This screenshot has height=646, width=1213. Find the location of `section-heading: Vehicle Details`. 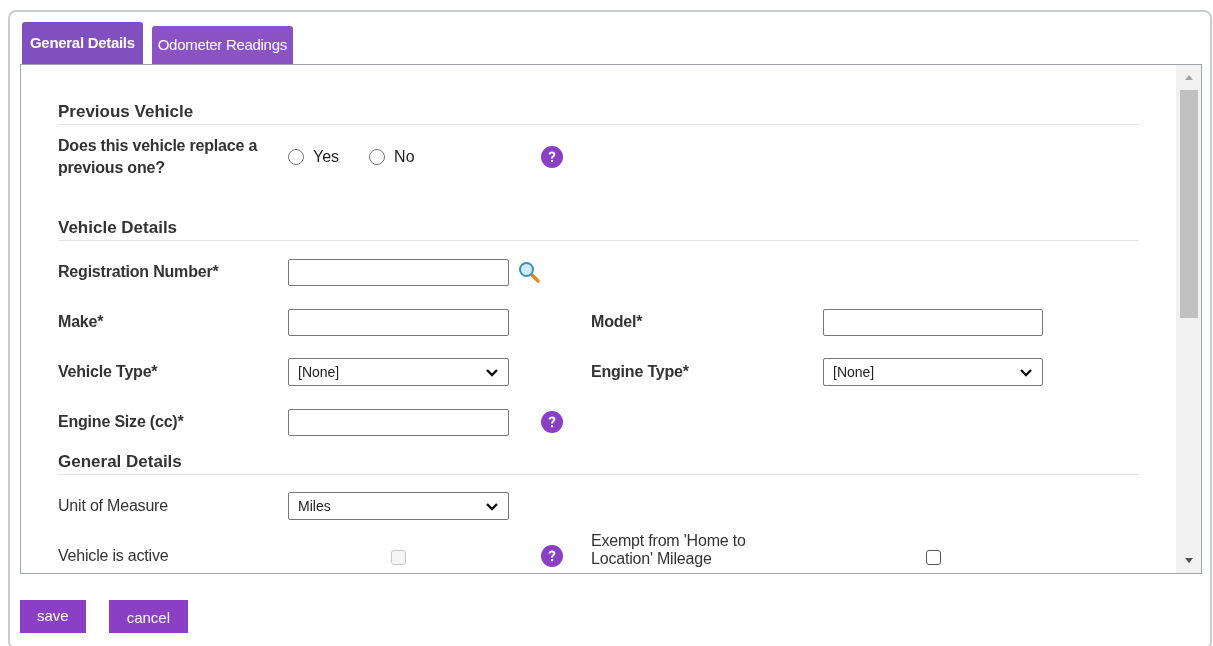

section-heading: Vehicle Details is located at coordinates (598, 229).